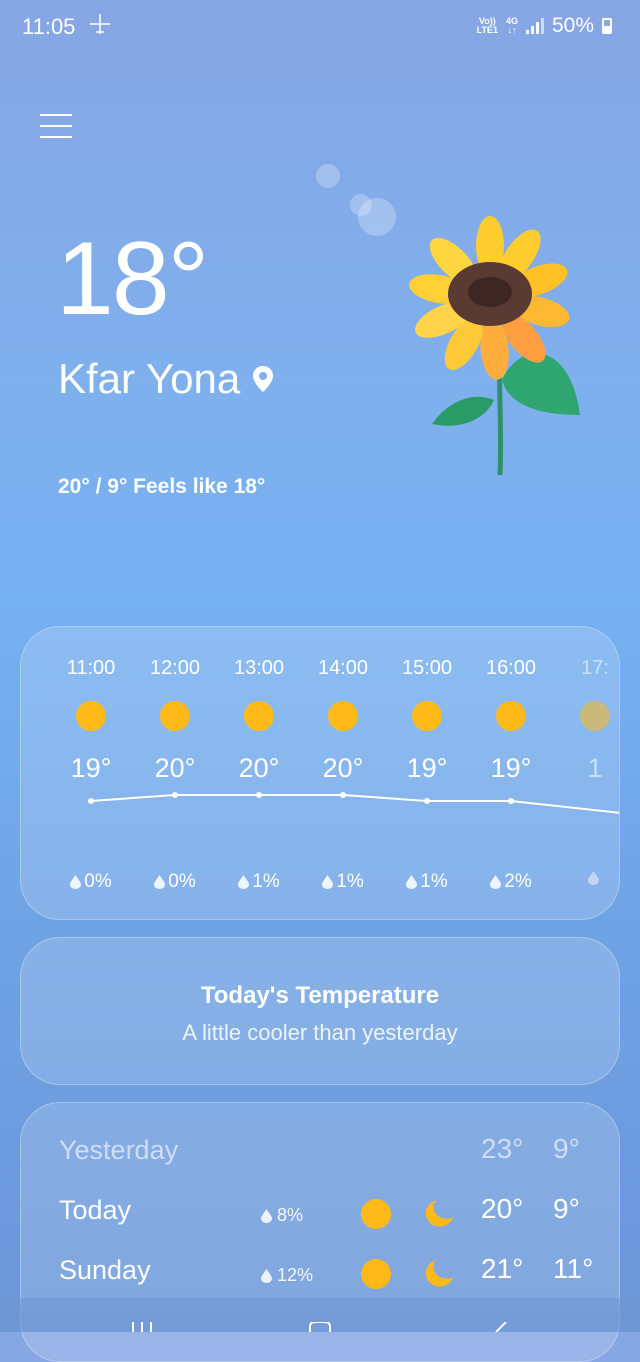  Describe the element at coordinates (427, 668) in the screenshot. I see `hourly-time: 15:00` at that location.